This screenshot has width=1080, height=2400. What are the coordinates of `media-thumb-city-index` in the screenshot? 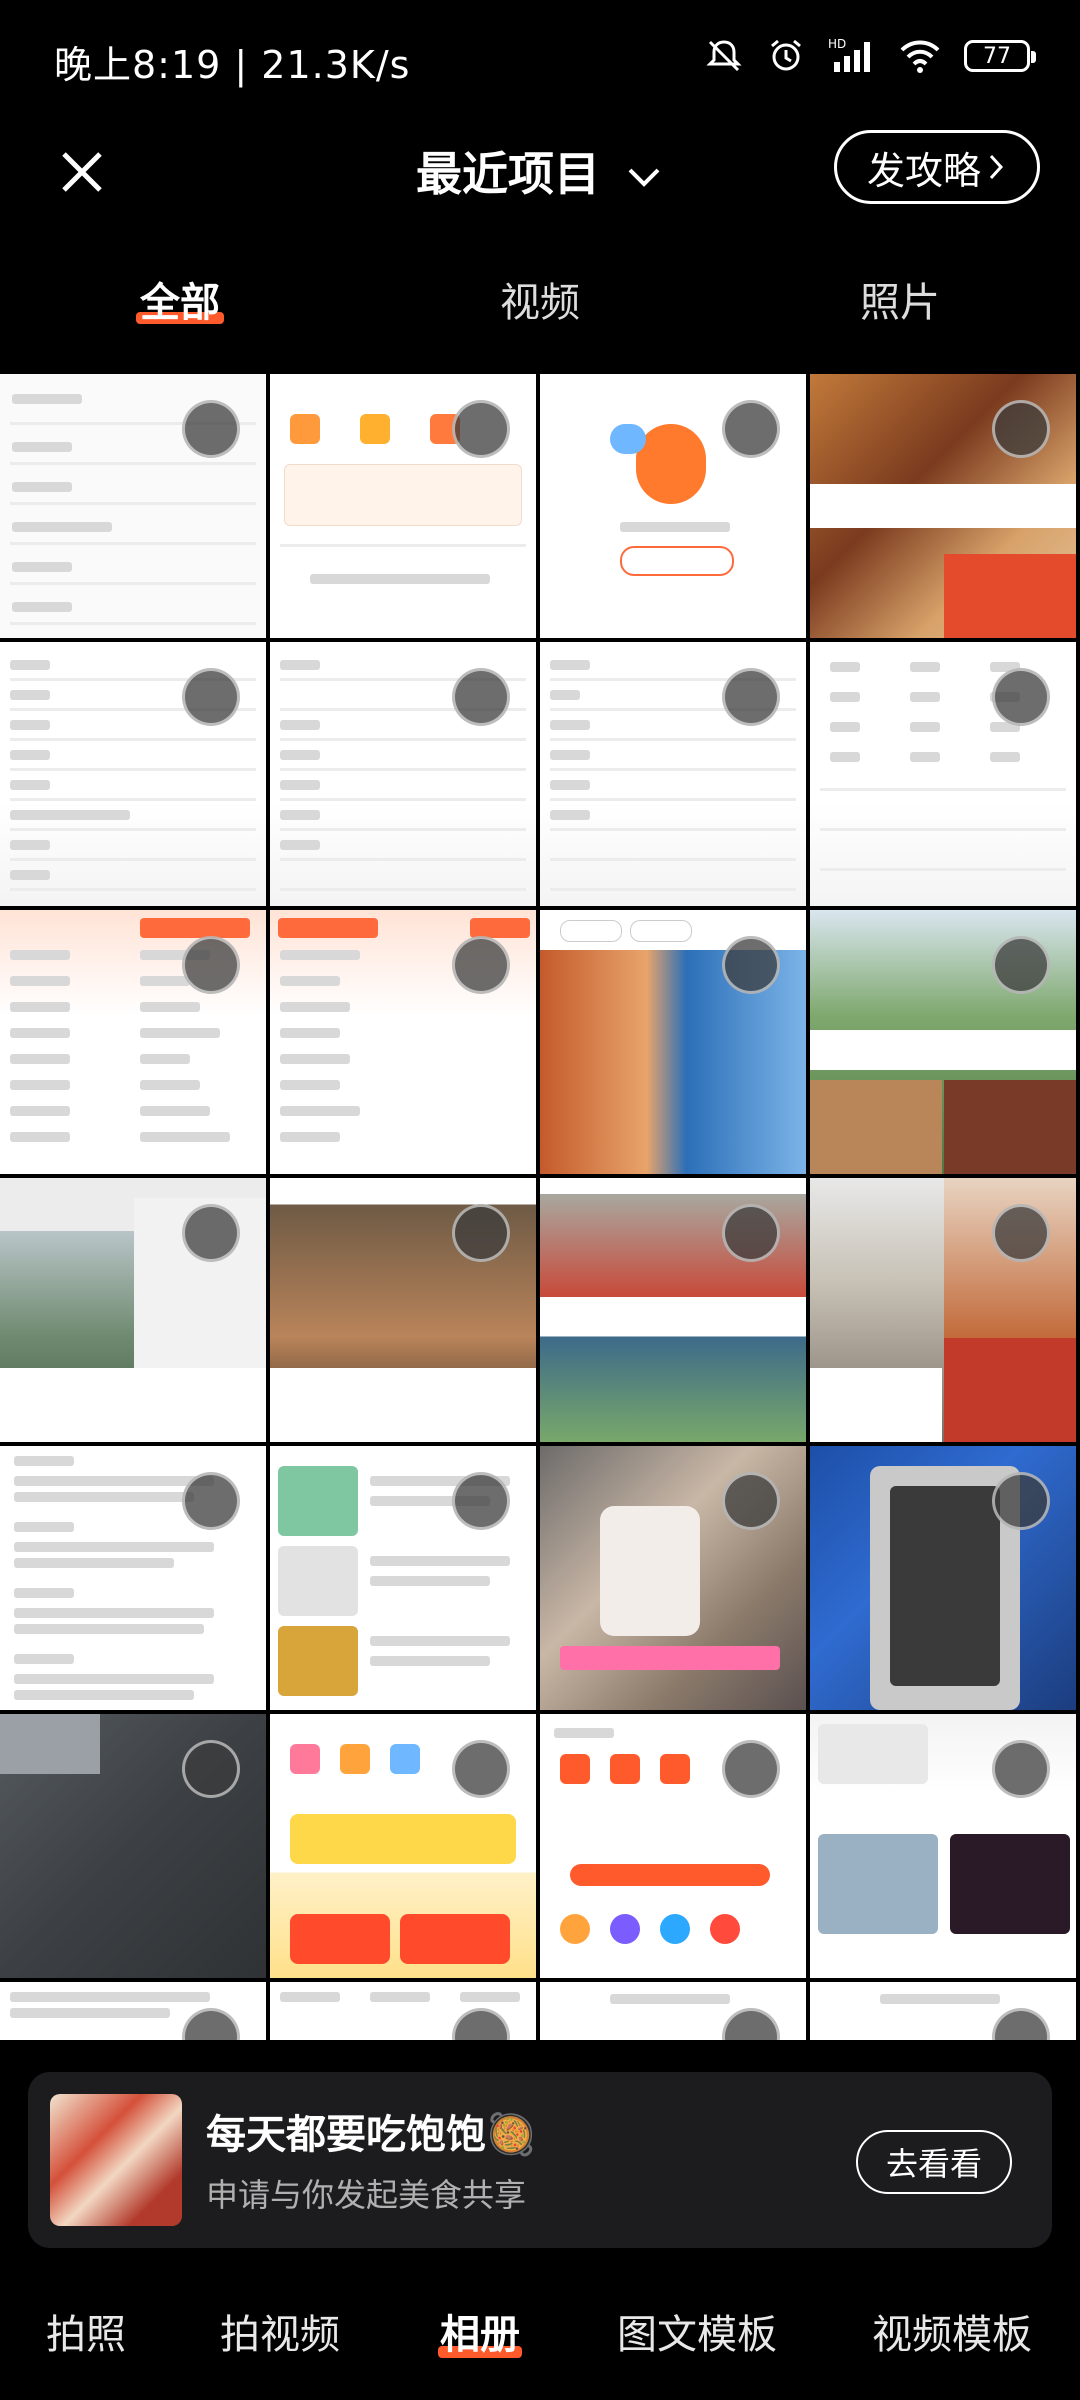 It's located at (133, 774).